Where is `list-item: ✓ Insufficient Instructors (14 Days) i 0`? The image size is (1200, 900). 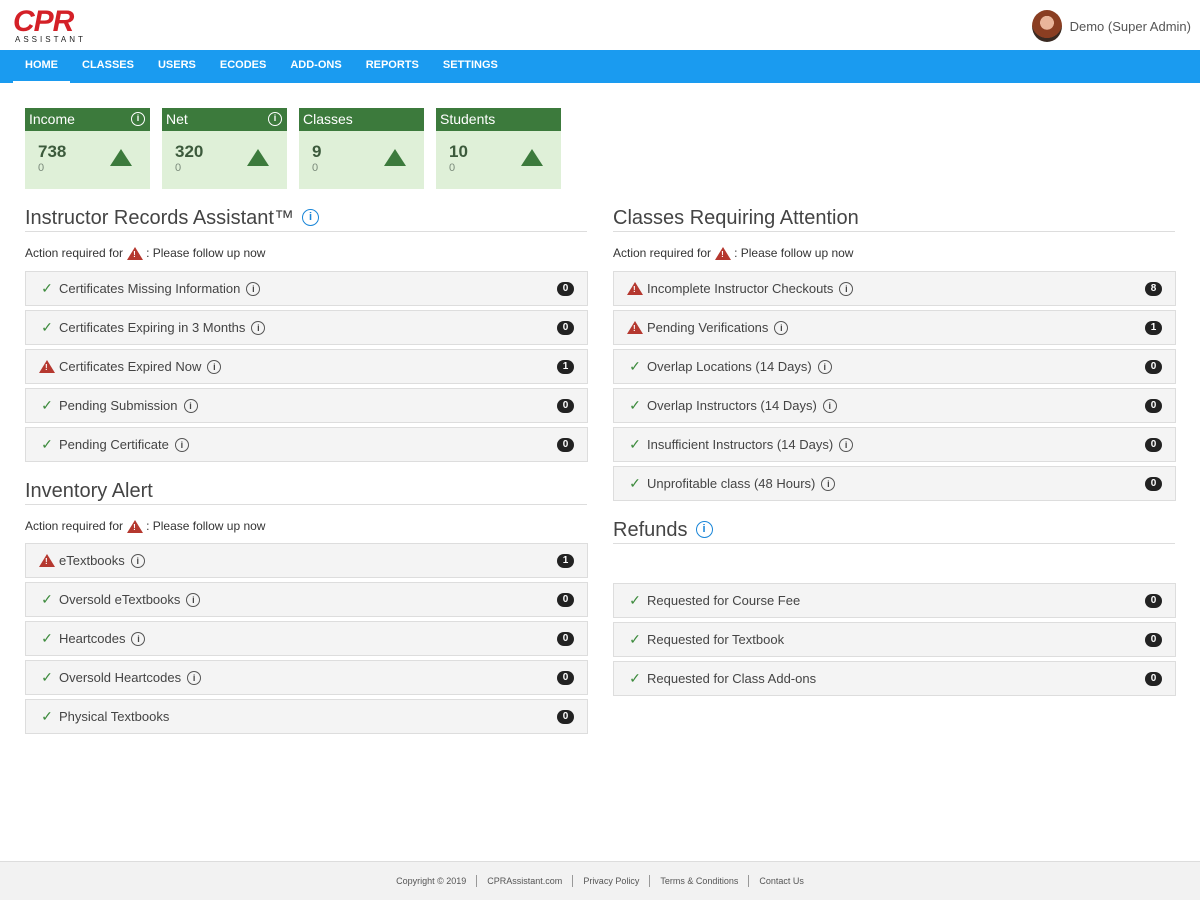
list-item: ✓ Insufficient Instructors (14 Days) i 0 is located at coordinates (894, 444).